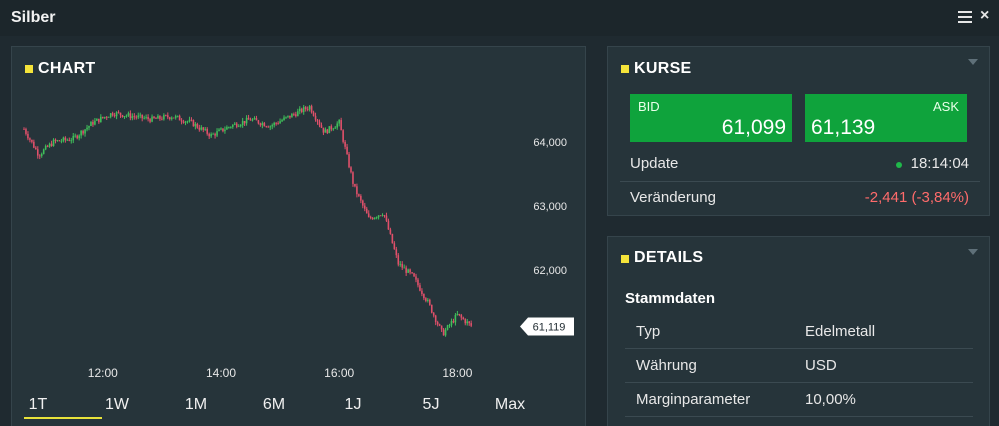  What do you see at coordinates (499, 18) in the screenshot?
I see `window-header: Silber ×` at bounding box center [499, 18].